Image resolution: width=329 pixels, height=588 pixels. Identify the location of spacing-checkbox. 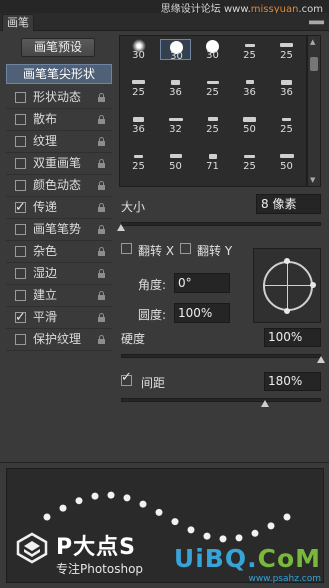
(126, 378).